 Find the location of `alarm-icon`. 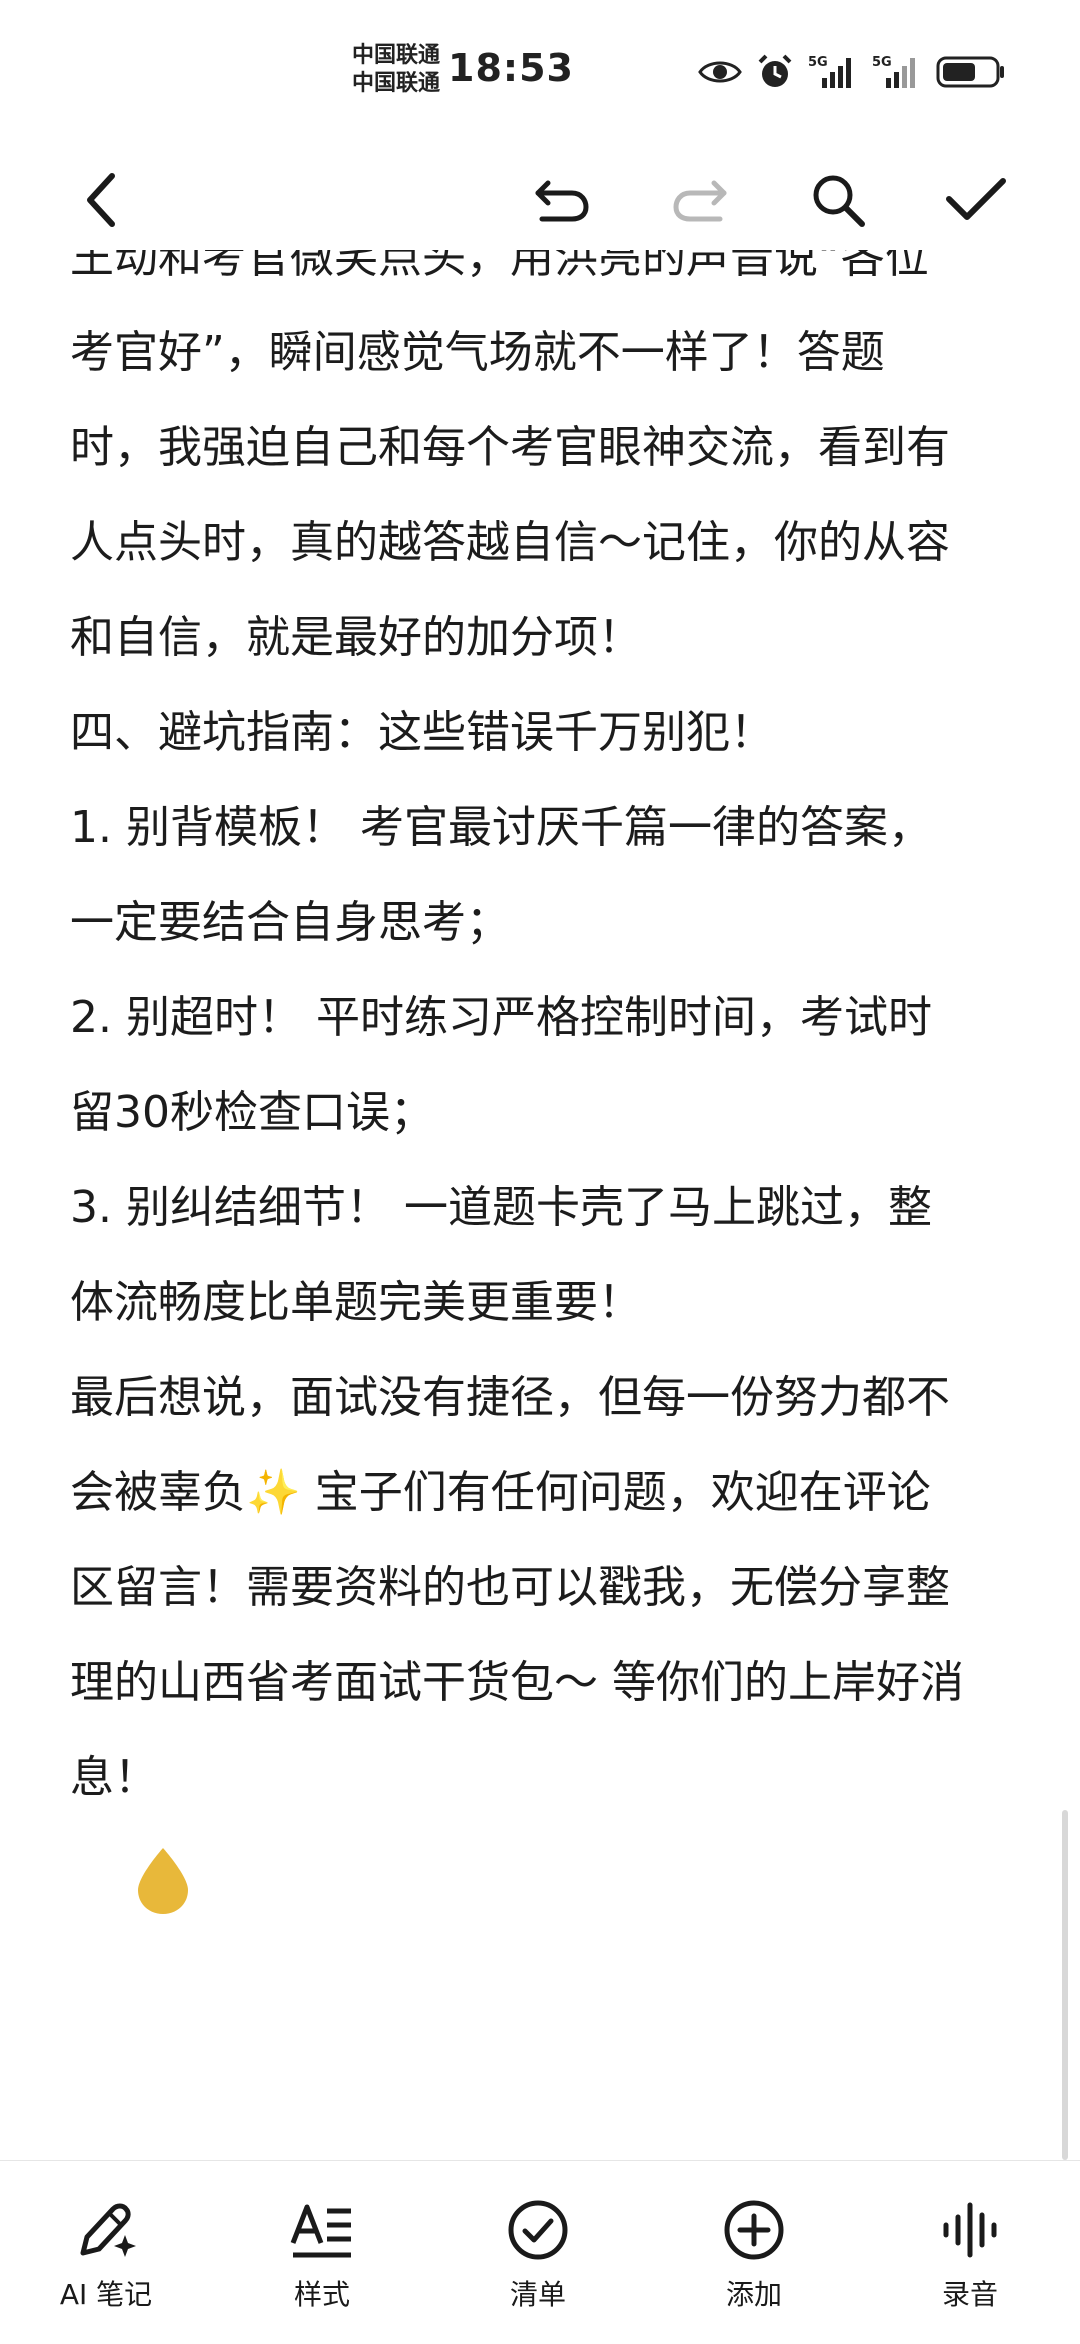

alarm-icon is located at coordinates (775, 72).